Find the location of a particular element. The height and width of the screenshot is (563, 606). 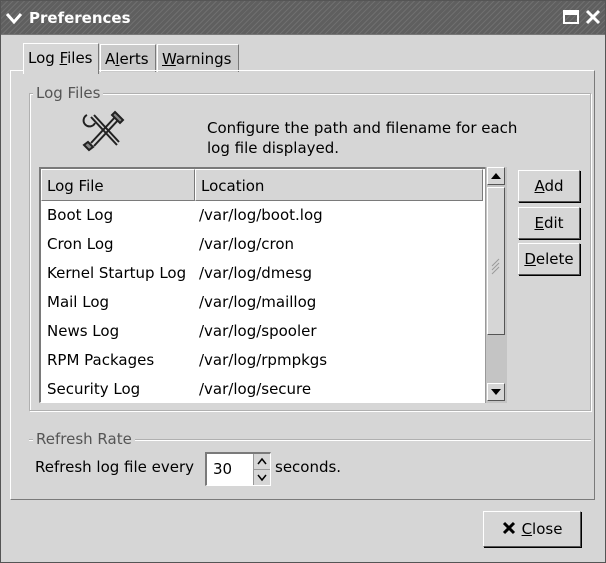

grip-icon is located at coordinates (495, 266).